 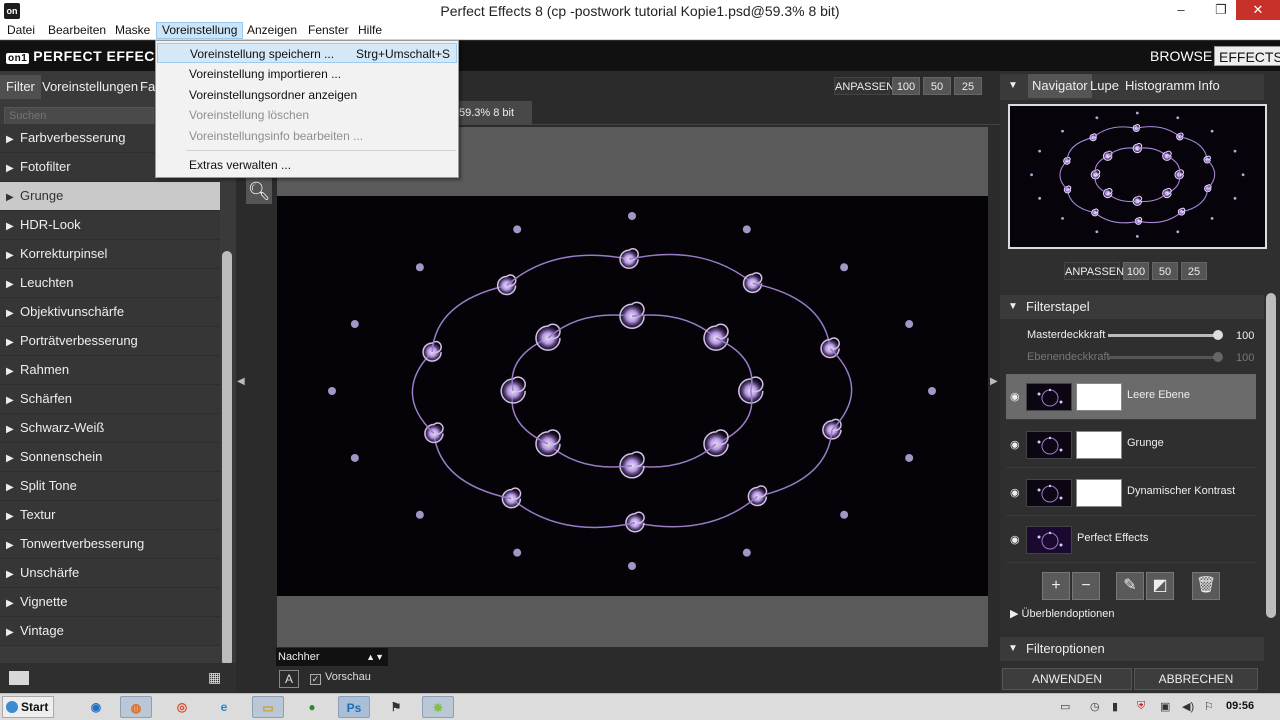 I want to click on menu-item-show-preset-folder: Voreinstellungsordner anzeigen, so click(x=307, y=95).